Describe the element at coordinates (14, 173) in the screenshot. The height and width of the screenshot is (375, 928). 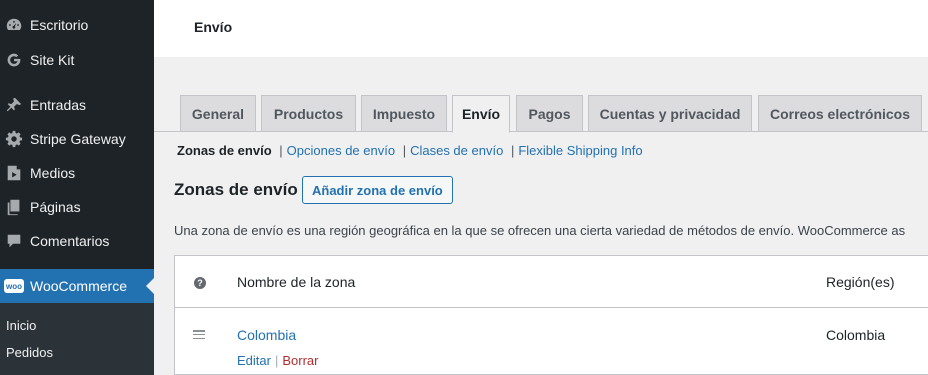
I see `media-icon` at that location.